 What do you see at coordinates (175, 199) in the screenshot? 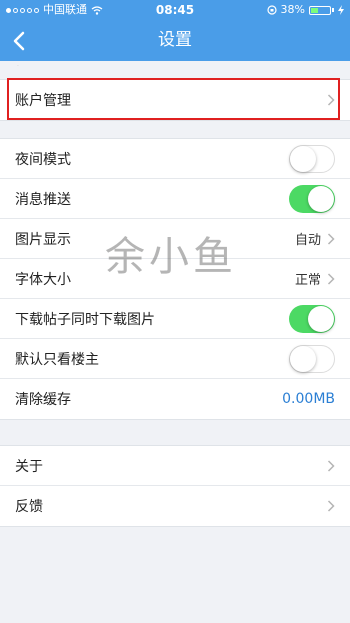
I see `row-push-notifications: 消息推送` at bounding box center [175, 199].